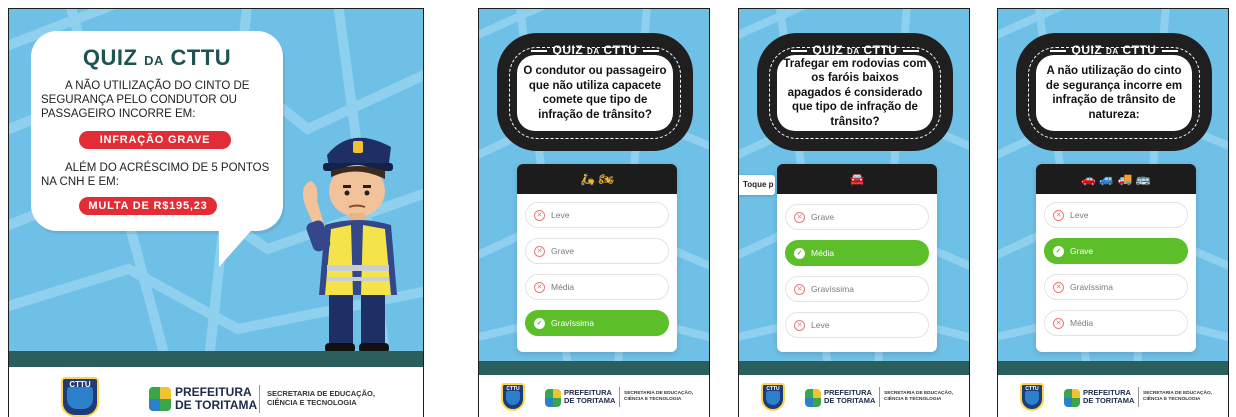 This screenshot has width=1236, height=417. I want to click on option-grave-correct: ✓ Grave, so click(1116, 251).